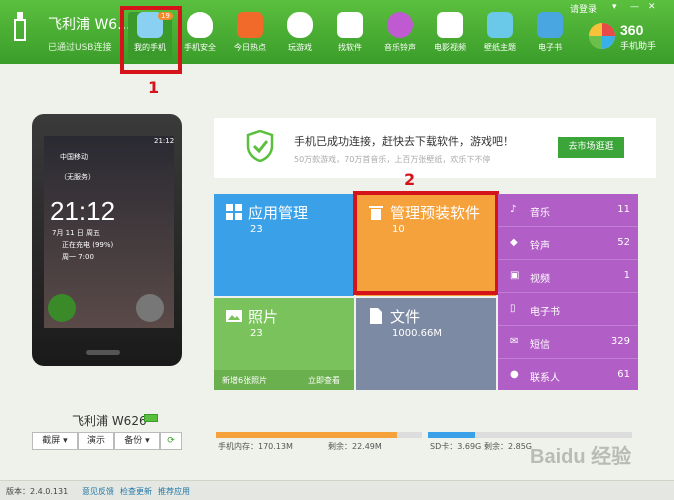  Describe the element at coordinates (83, 211) in the screenshot. I see `phone-clock: 21:12` at that location.